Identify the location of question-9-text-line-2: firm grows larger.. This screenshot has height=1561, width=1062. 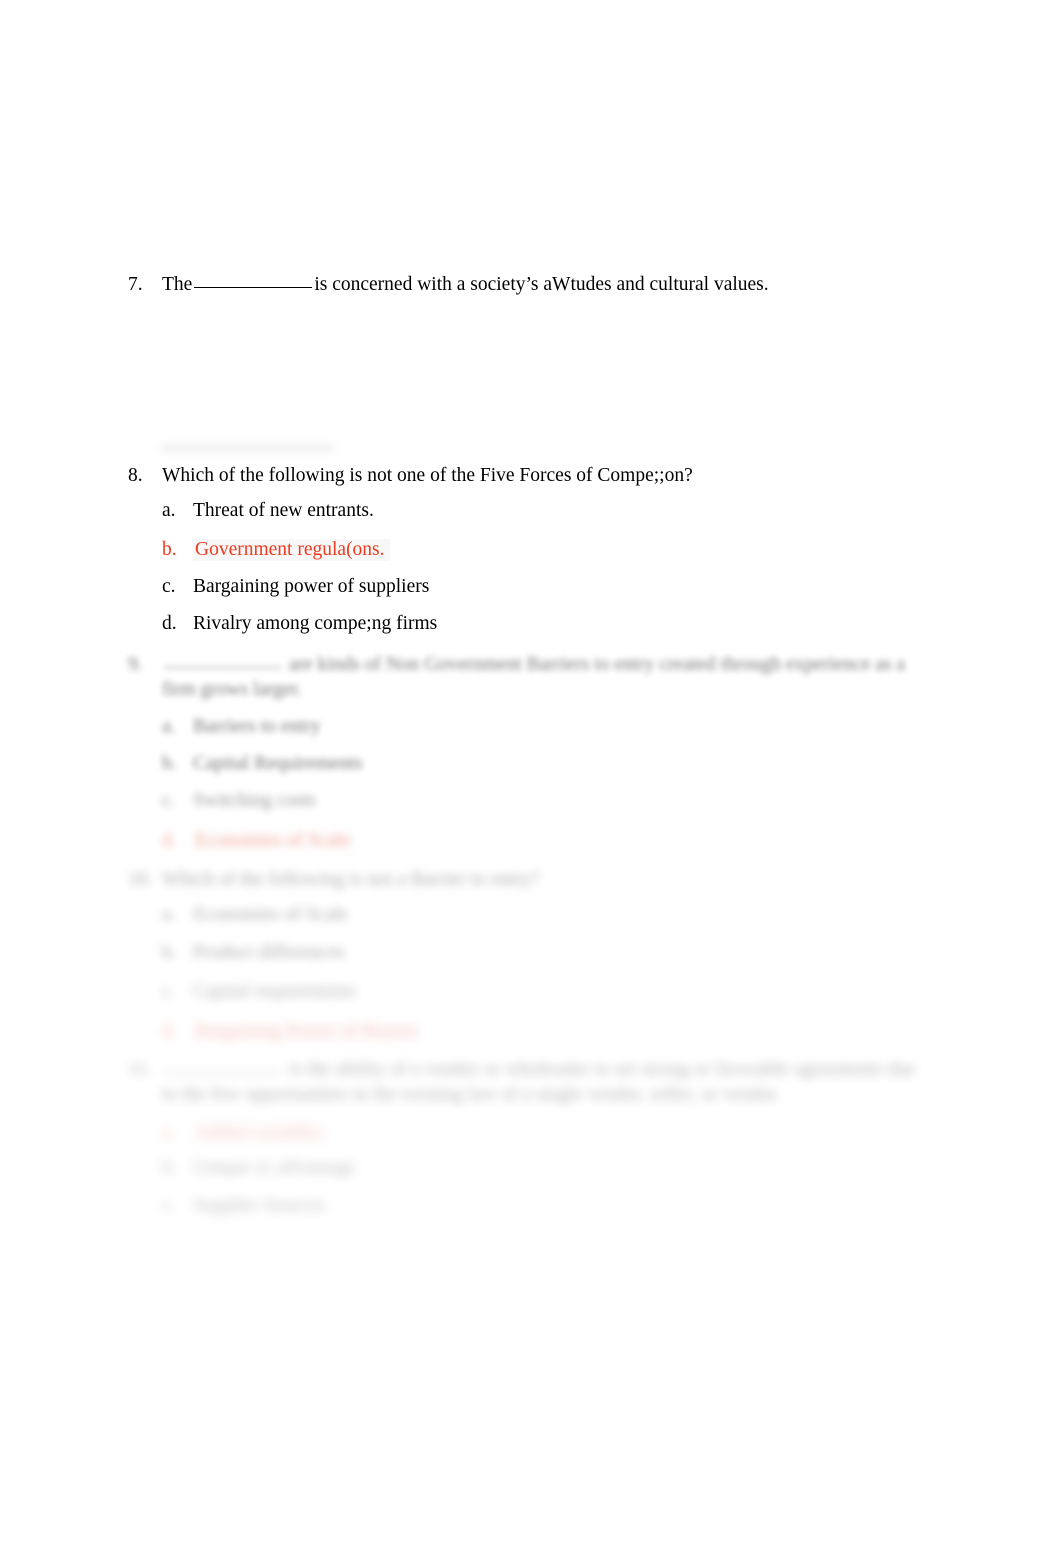
(232, 690).